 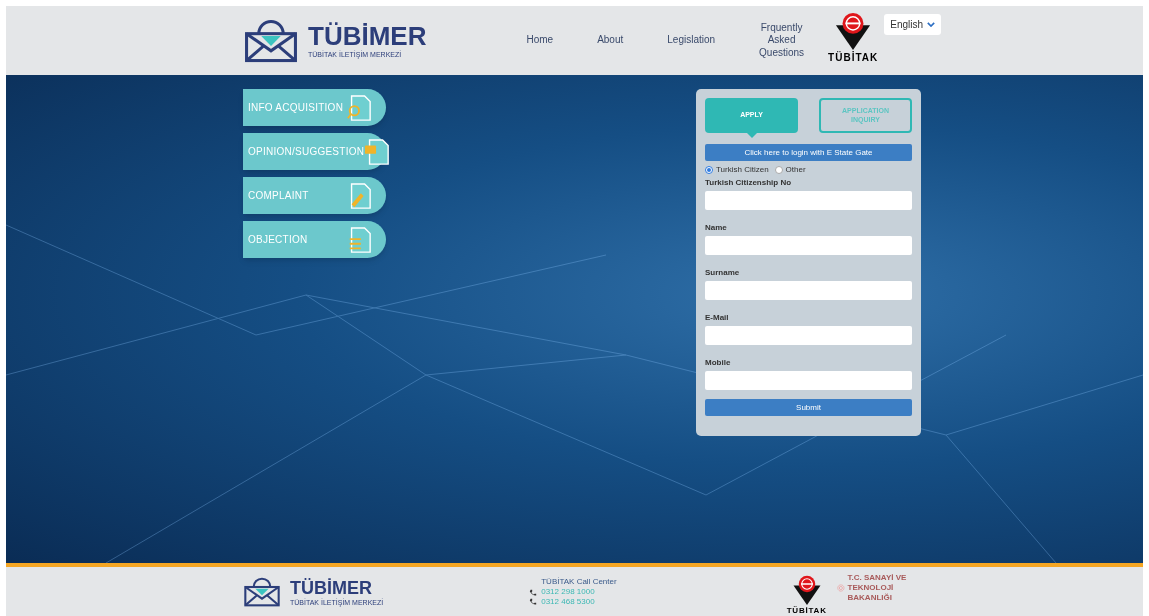 What do you see at coordinates (716, 228) in the screenshot?
I see `field-label: Name` at bounding box center [716, 228].